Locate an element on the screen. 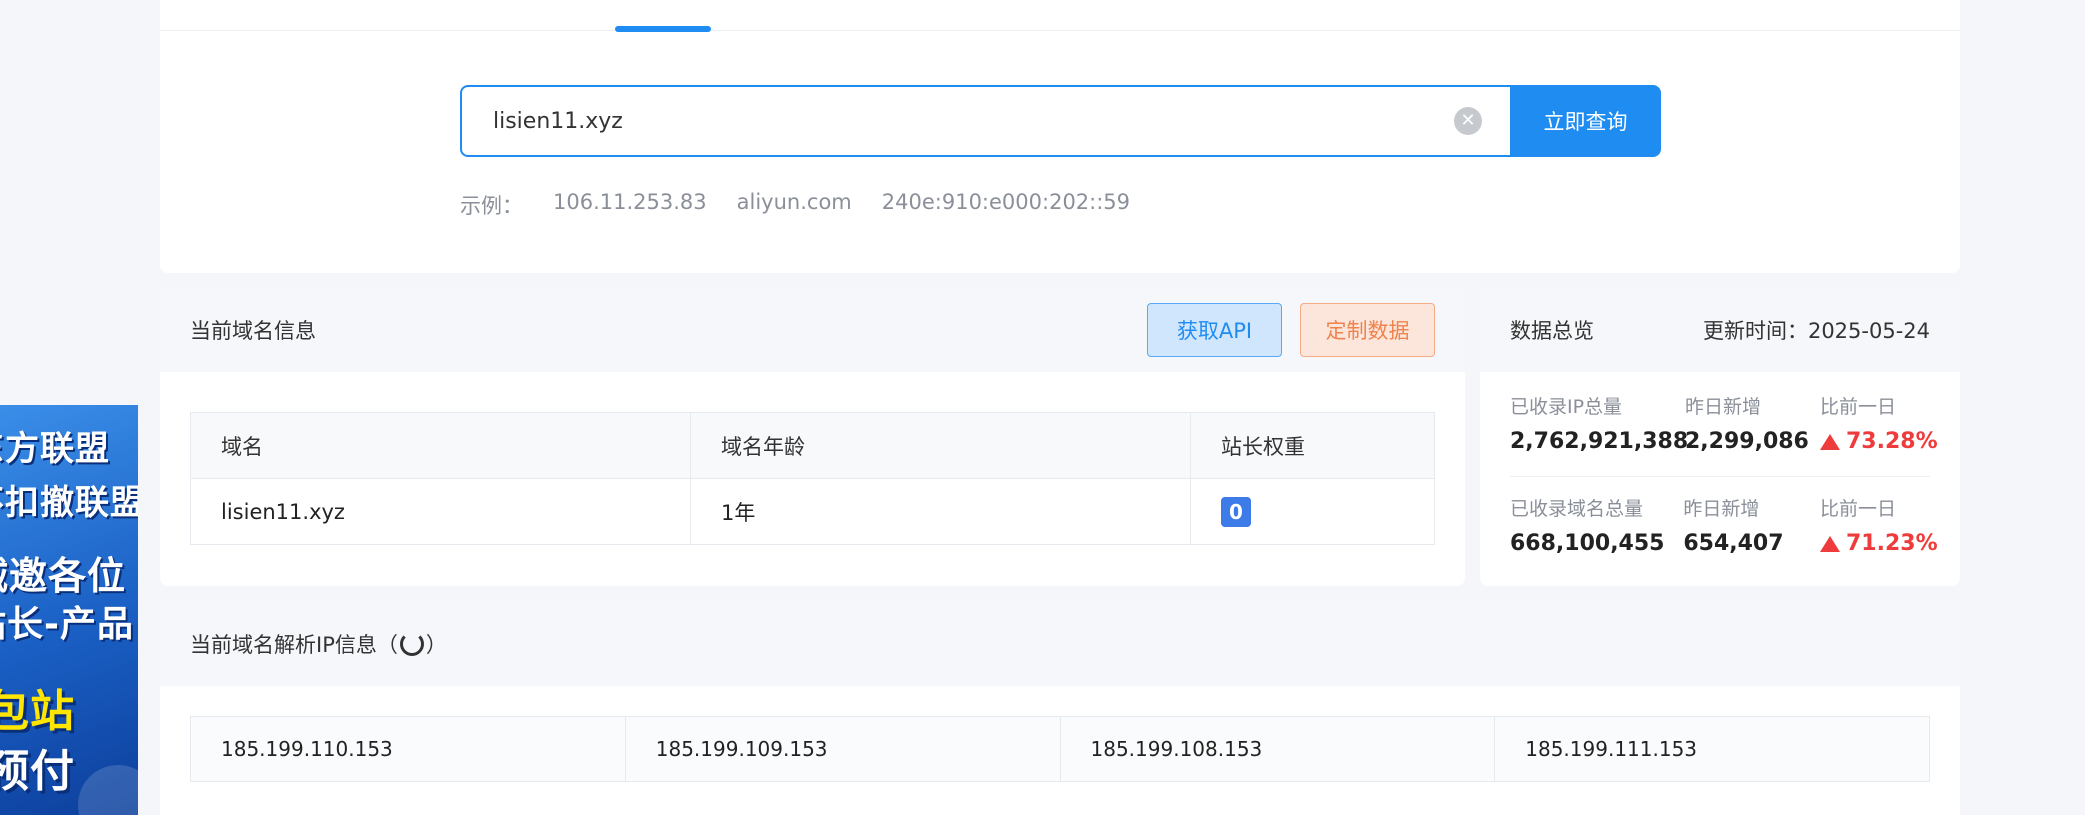 The height and width of the screenshot is (815, 2085). change-value: 71.23% is located at coordinates (1892, 543).